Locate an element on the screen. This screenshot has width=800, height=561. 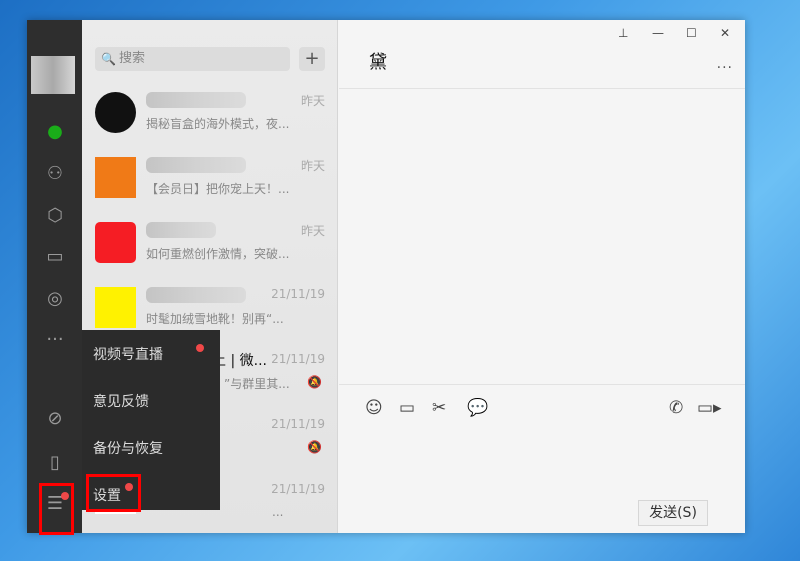
chat-title: 黛 is located at coordinates (378, 62).